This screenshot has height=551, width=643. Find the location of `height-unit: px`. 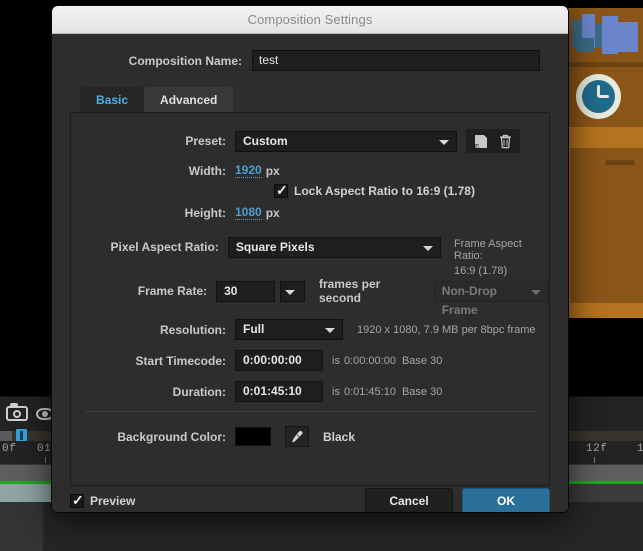

height-unit: px is located at coordinates (272, 212).